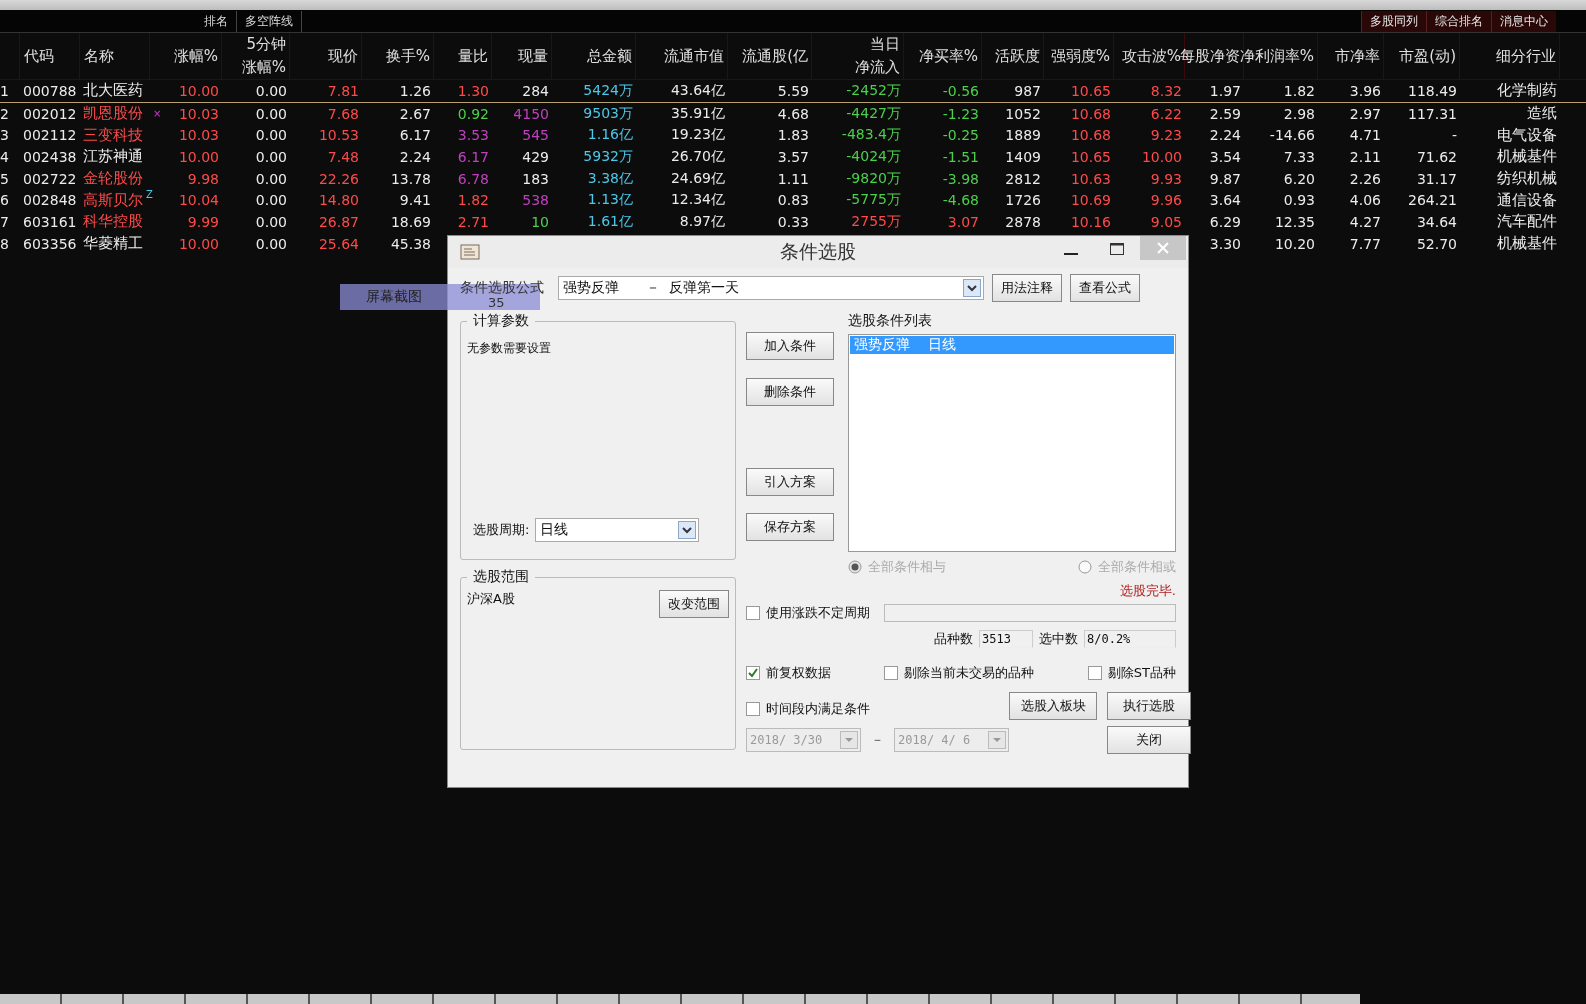 The width and height of the screenshot is (1586, 1004). Describe the element at coordinates (501, 577) in the screenshot. I see `group-title: 选股范围` at that location.